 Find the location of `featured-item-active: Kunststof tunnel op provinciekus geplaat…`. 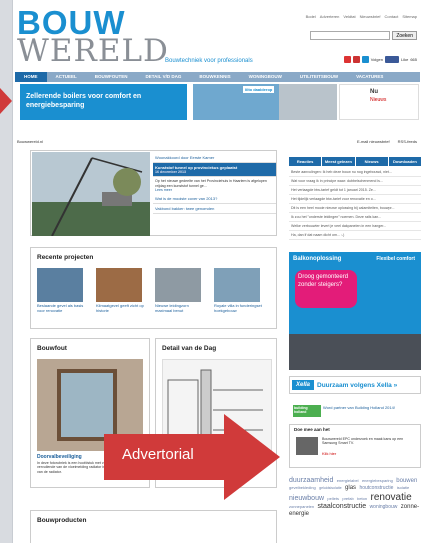

featured-item-active: Kunststof tunnel op provinciekus geplaat… is located at coordinates (214, 170).